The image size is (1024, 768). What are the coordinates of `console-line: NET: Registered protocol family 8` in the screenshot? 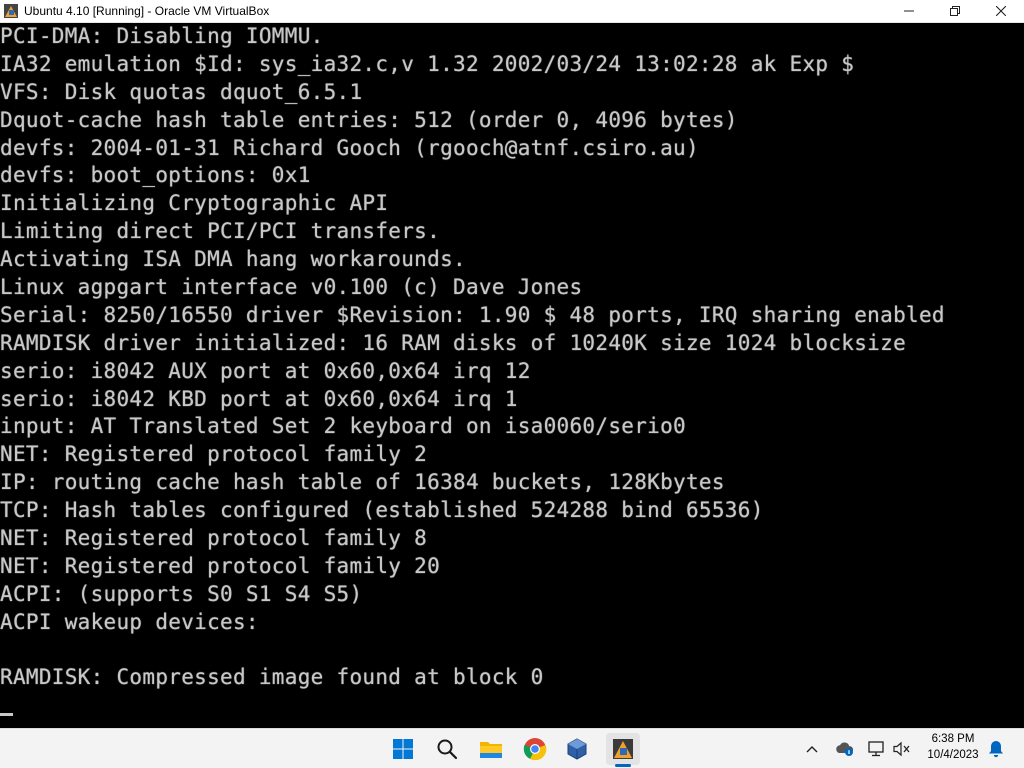 It's located at (214, 538).